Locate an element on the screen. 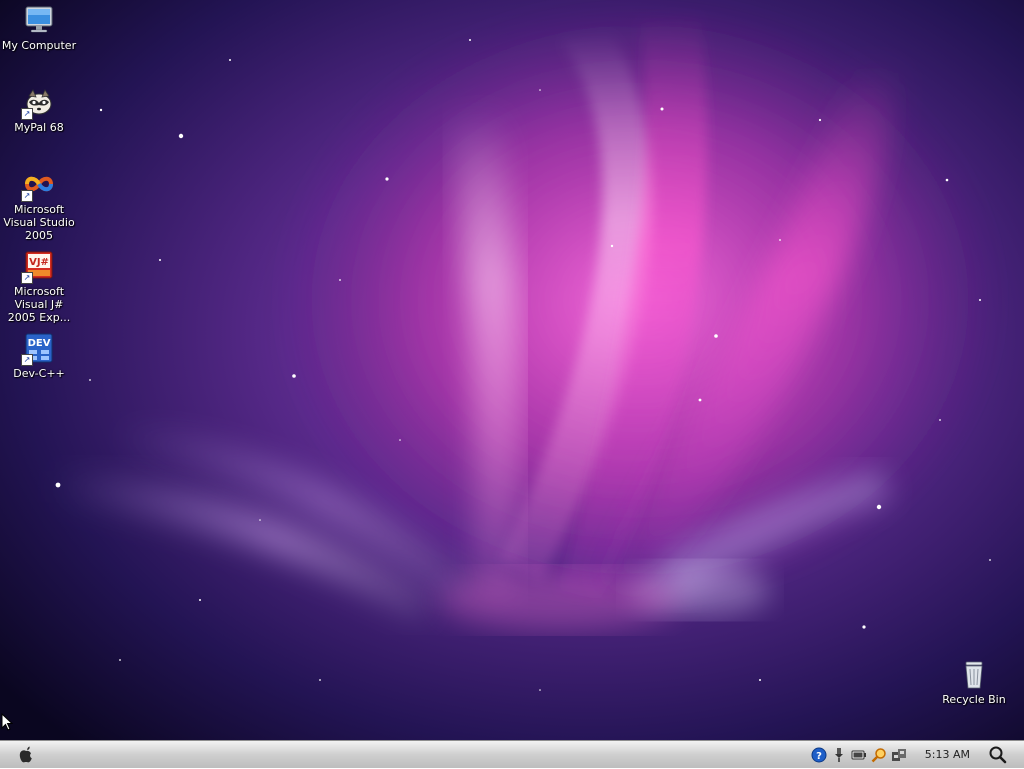  recycle-bin-icon is located at coordinates (974, 674).